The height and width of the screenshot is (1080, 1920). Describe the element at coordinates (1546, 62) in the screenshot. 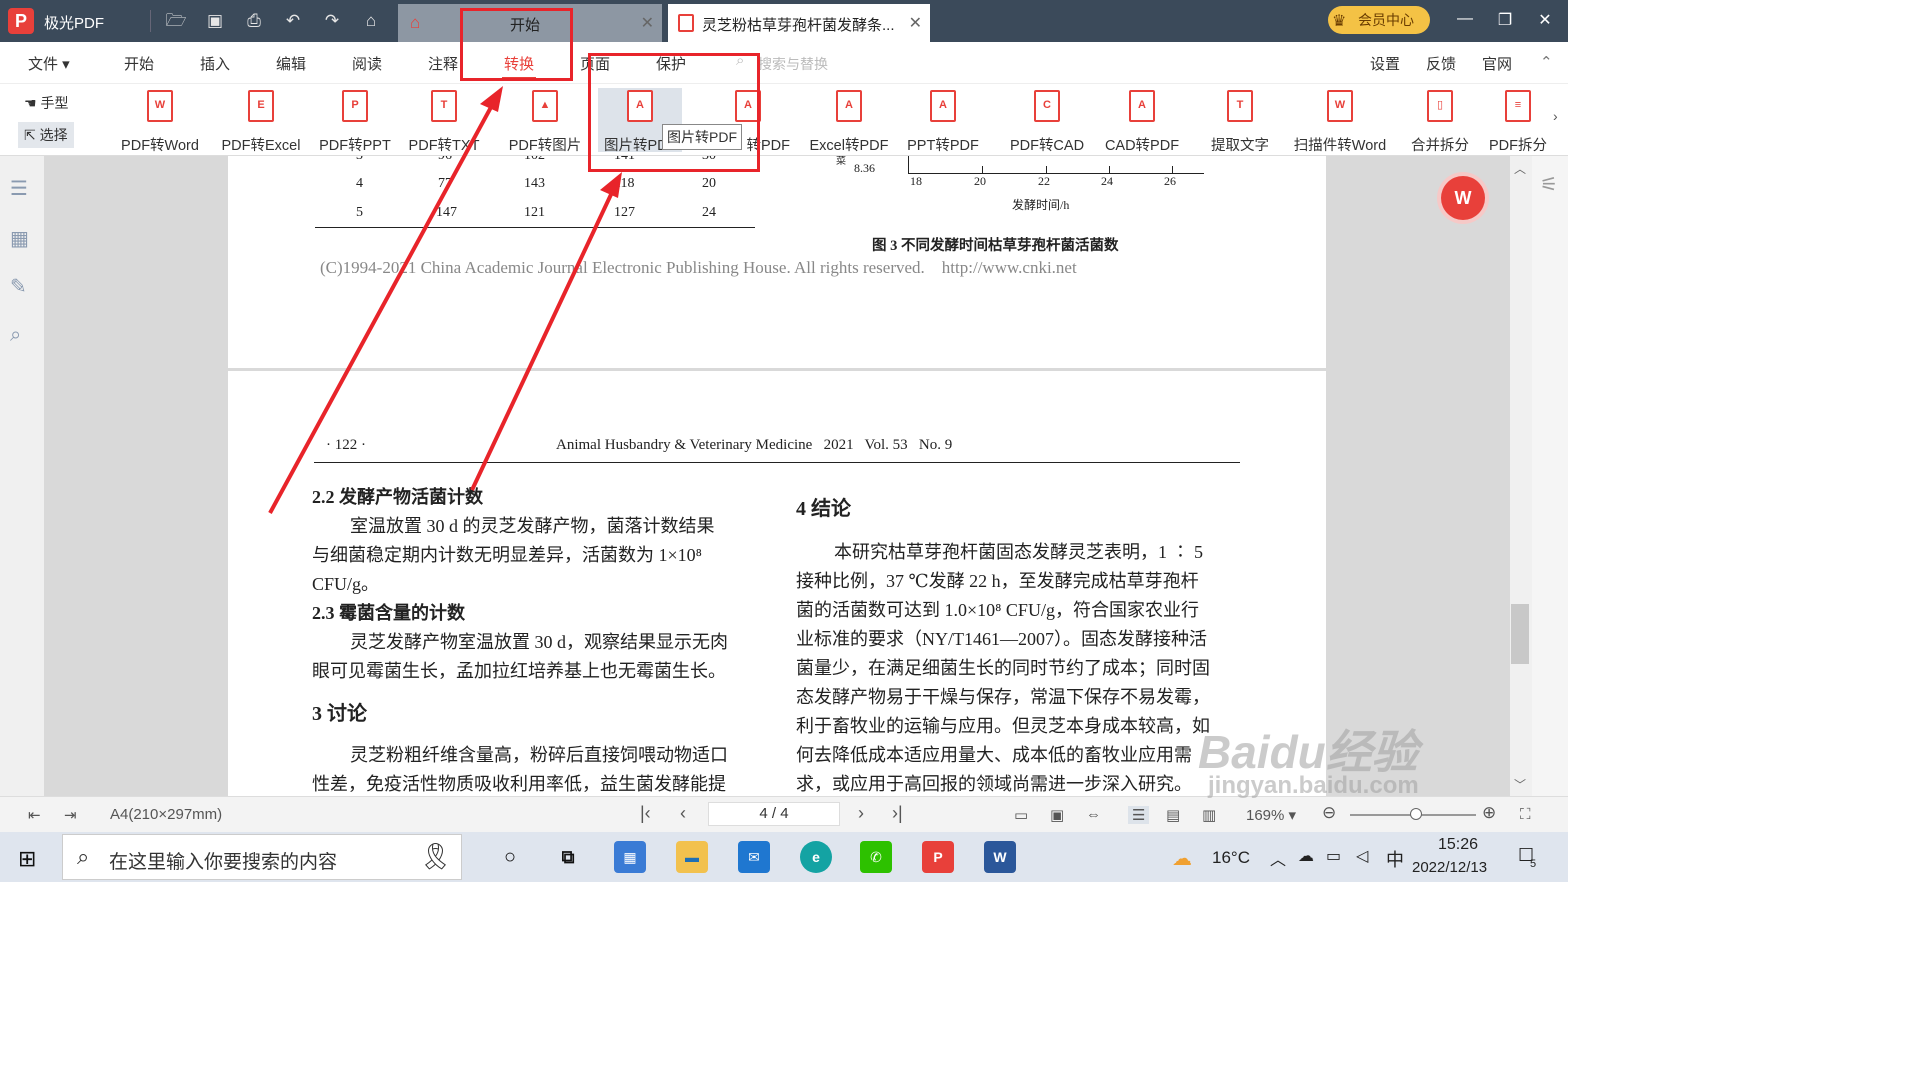

I see `collapse-ribbon-icon: ⌃` at that location.